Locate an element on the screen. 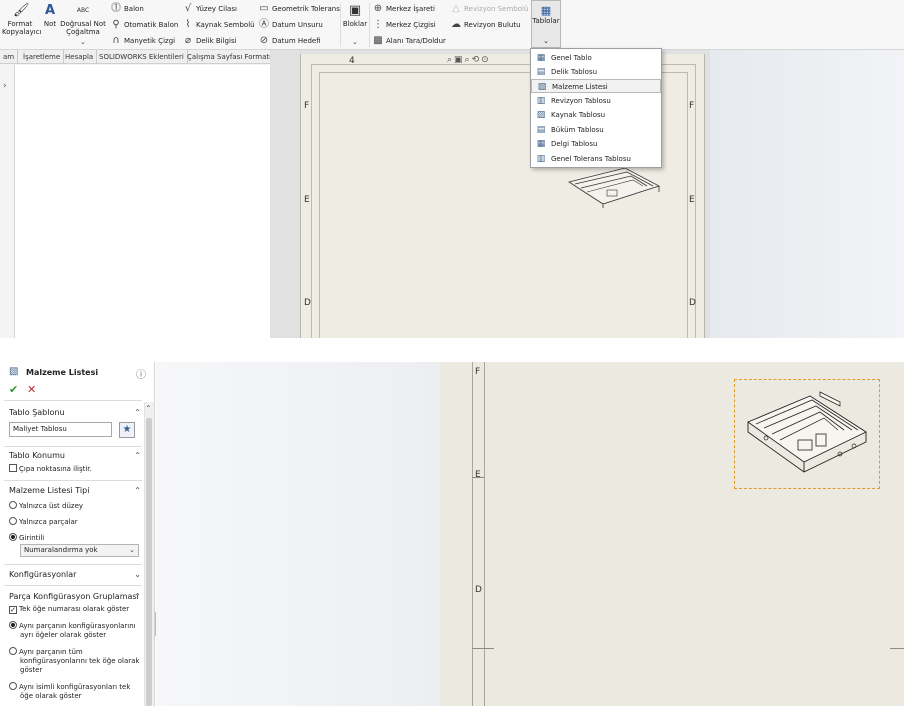  menu-item-bend-table: ▤ Büküm Tablosu is located at coordinates (596, 130).